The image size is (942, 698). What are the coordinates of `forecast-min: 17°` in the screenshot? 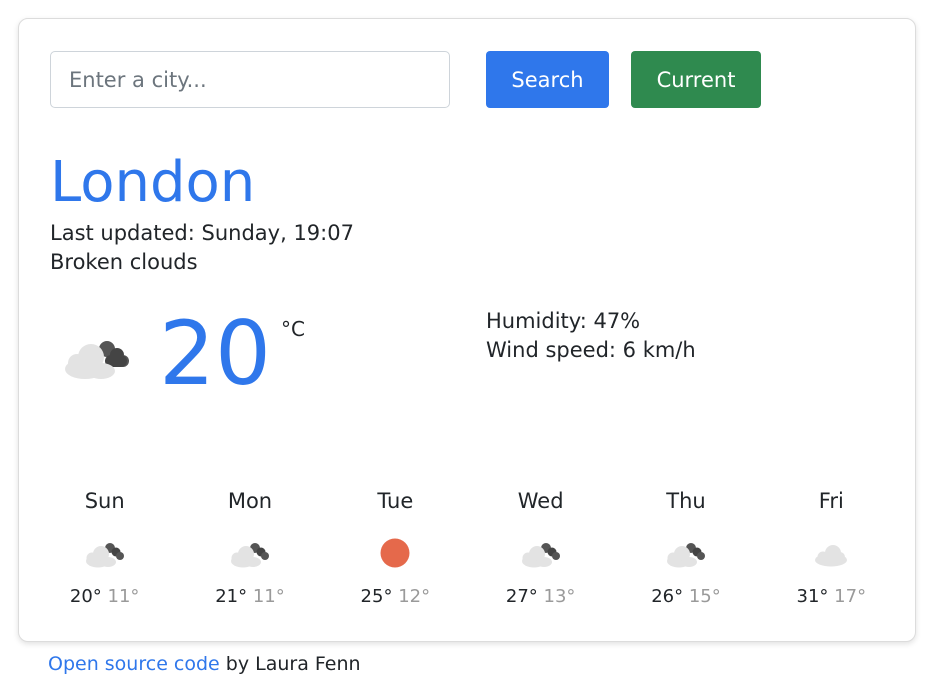 It's located at (850, 596).